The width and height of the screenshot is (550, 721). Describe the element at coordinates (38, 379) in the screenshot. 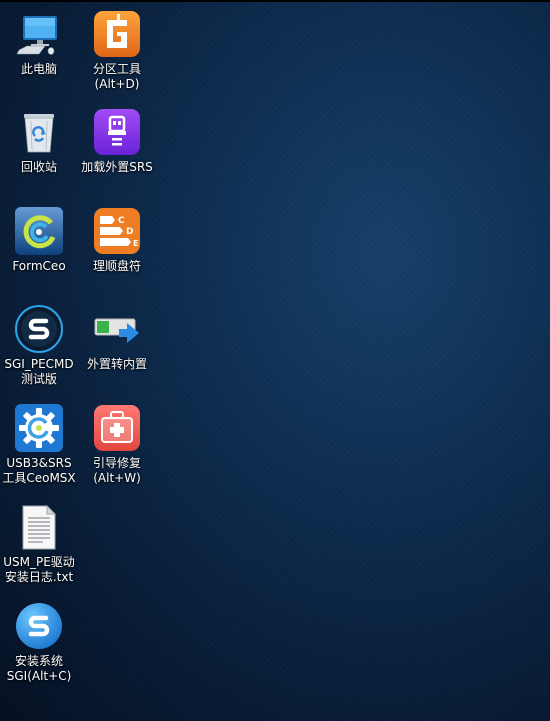

I see `icon-label-line2: 测试版` at that location.